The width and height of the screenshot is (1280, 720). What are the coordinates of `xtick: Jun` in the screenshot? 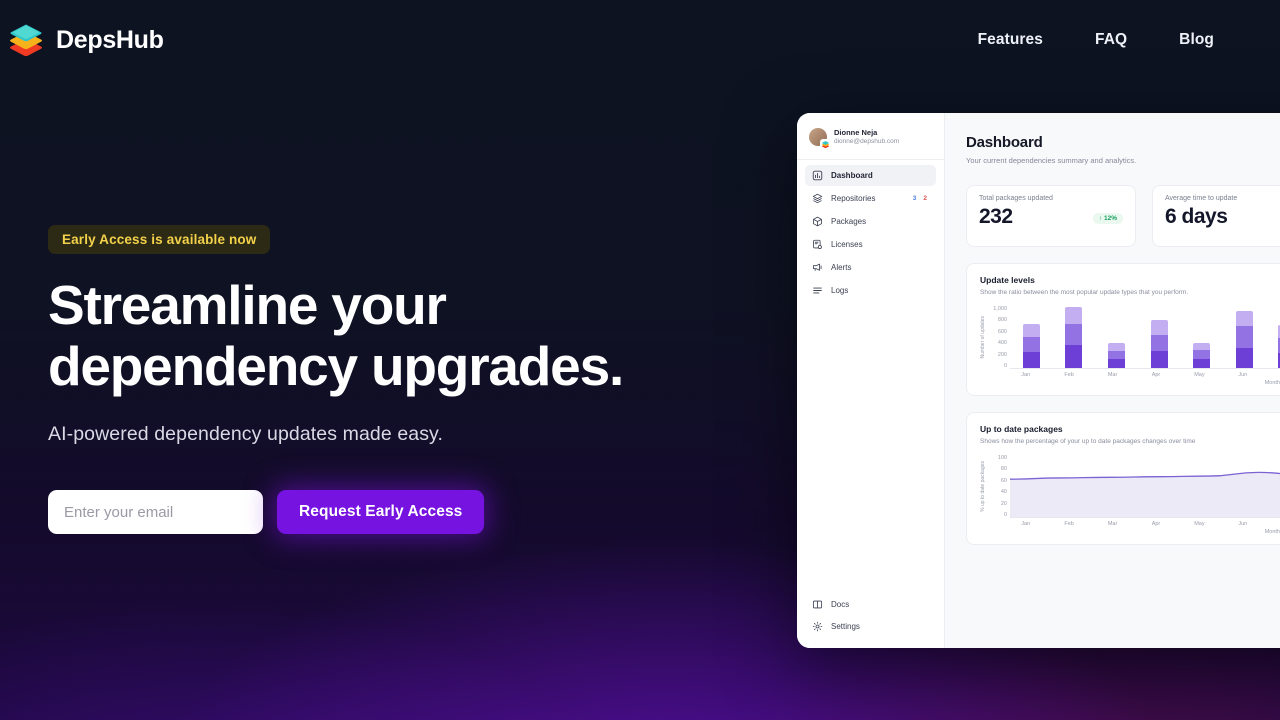 It's located at (1243, 375).